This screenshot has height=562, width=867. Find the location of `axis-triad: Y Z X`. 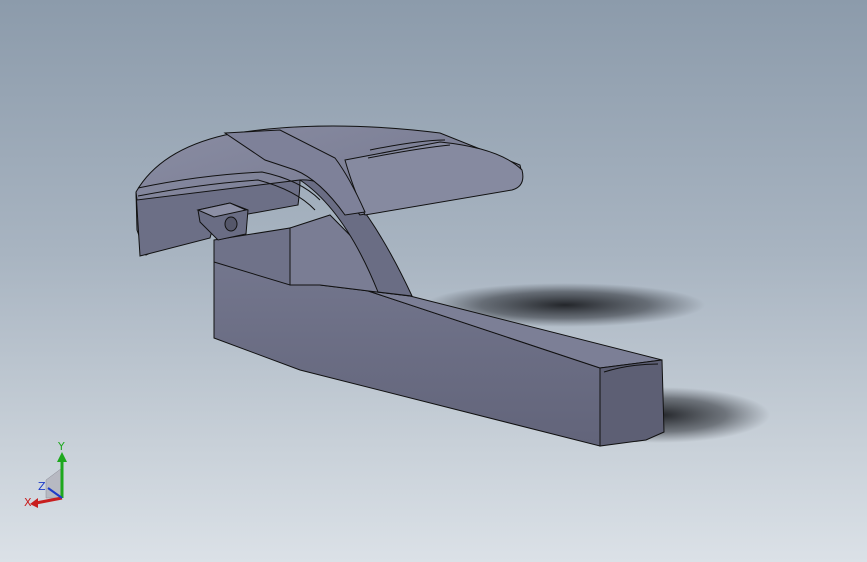

axis-triad: Y Z X is located at coordinates (45, 474).